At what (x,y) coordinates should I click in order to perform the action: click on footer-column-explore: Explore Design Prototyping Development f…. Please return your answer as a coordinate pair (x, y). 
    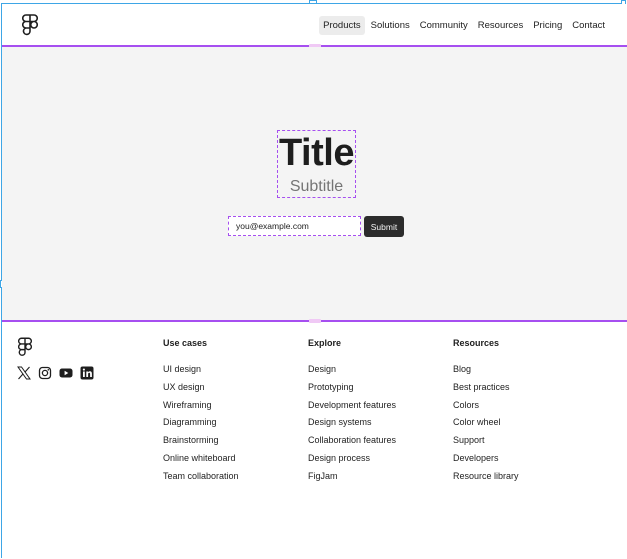
    Looking at the image, I should click on (352, 413).